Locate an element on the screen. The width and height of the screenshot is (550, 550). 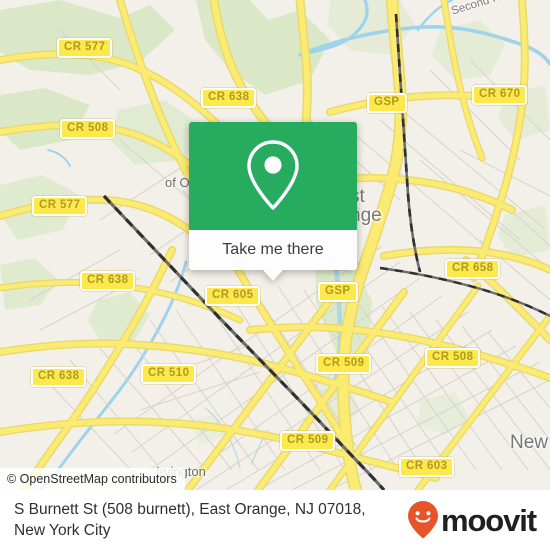
location-popup-card: Take me there is located at coordinates (273, 201).